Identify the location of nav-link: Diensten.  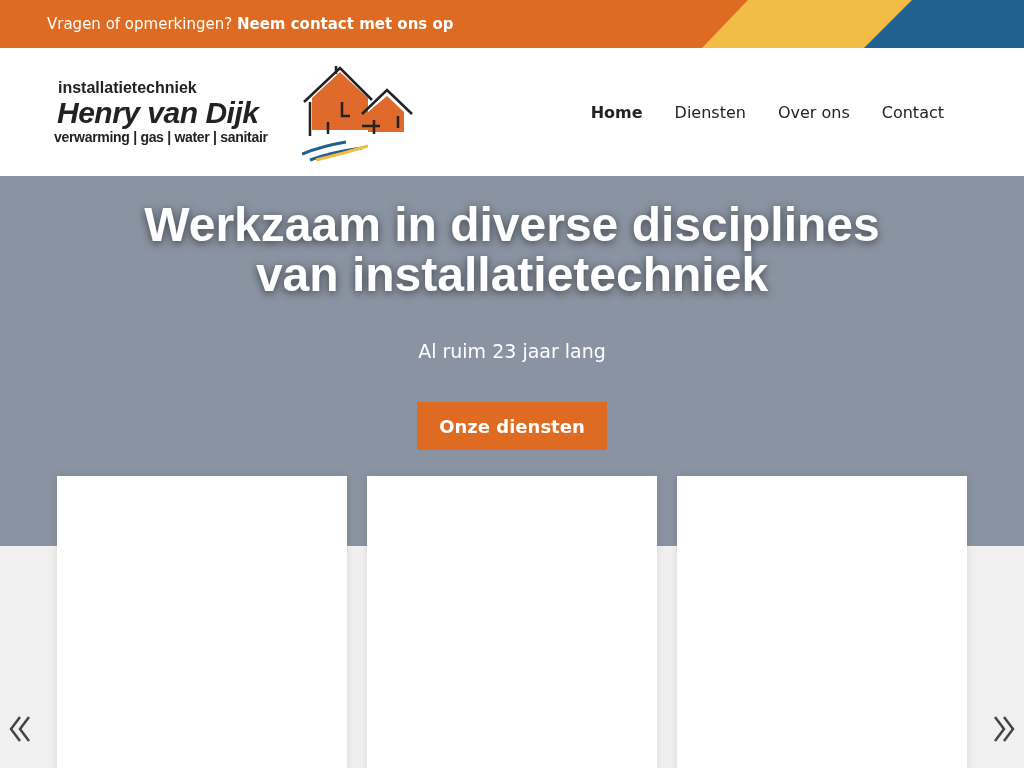
(710, 112).